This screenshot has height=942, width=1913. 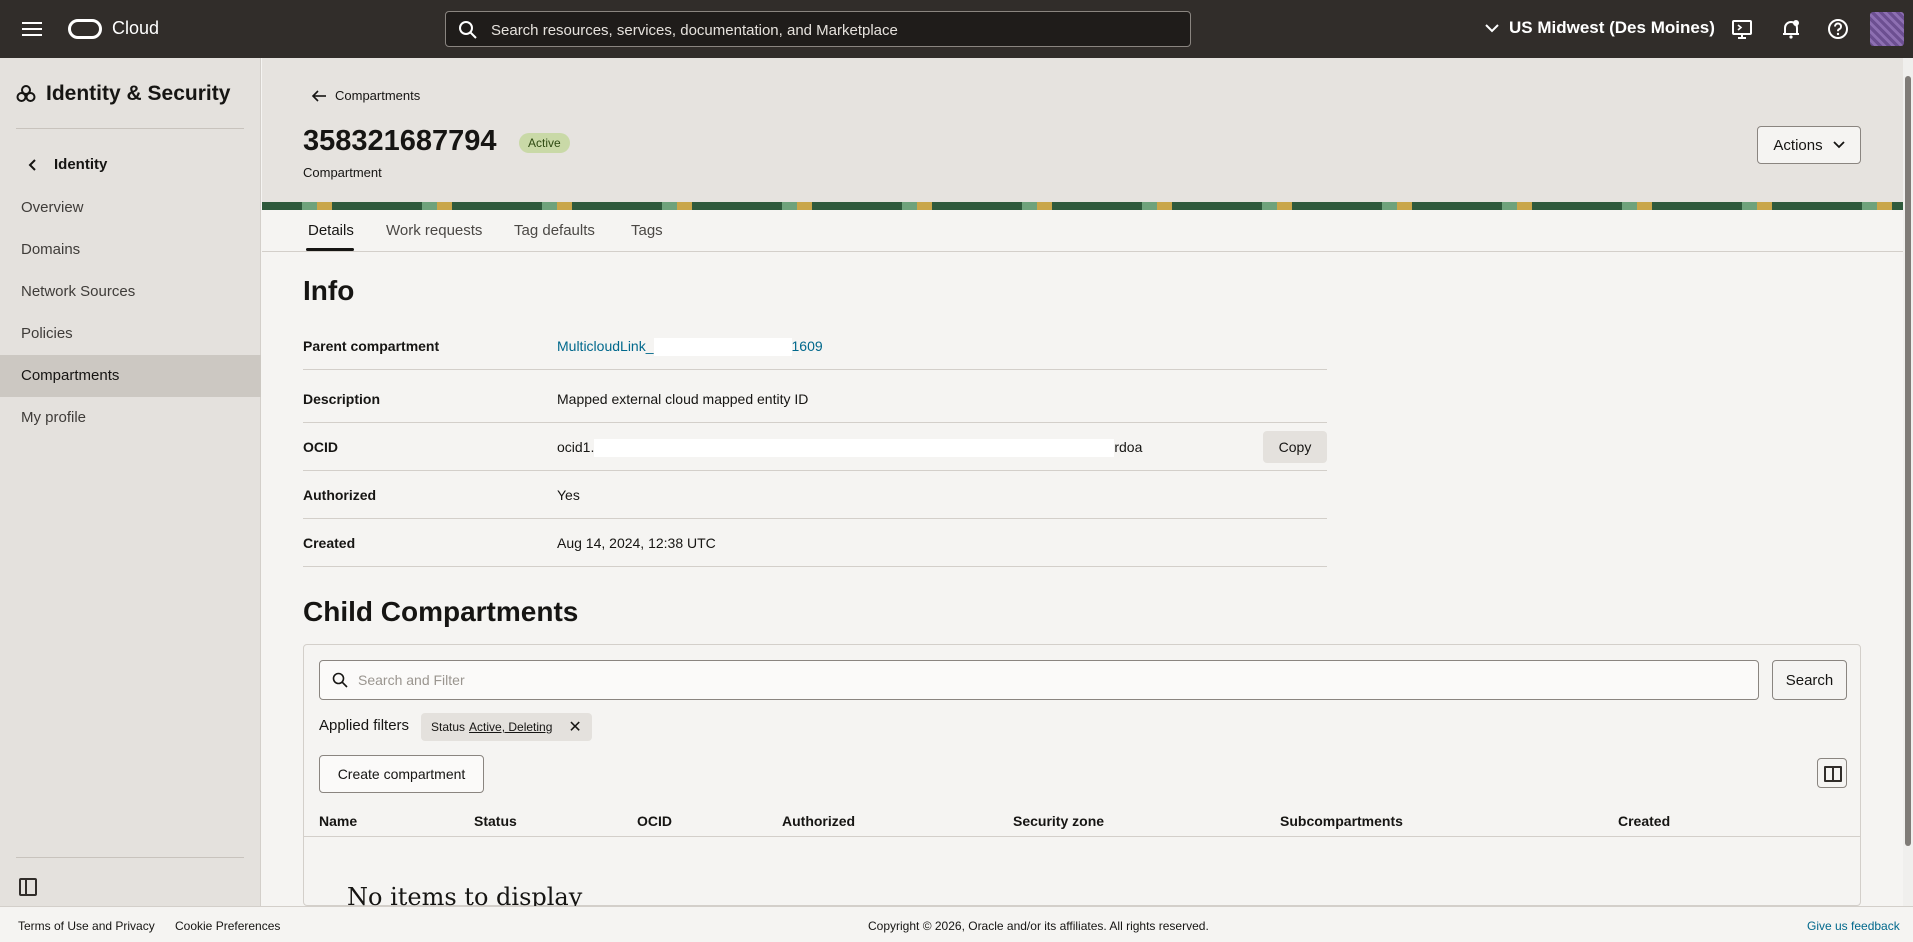 What do you see at coordinates (1341, 821) in the screenshot?
I see `column-header-subcompartments: Subcompartments` at bounding box center [1341, 821].